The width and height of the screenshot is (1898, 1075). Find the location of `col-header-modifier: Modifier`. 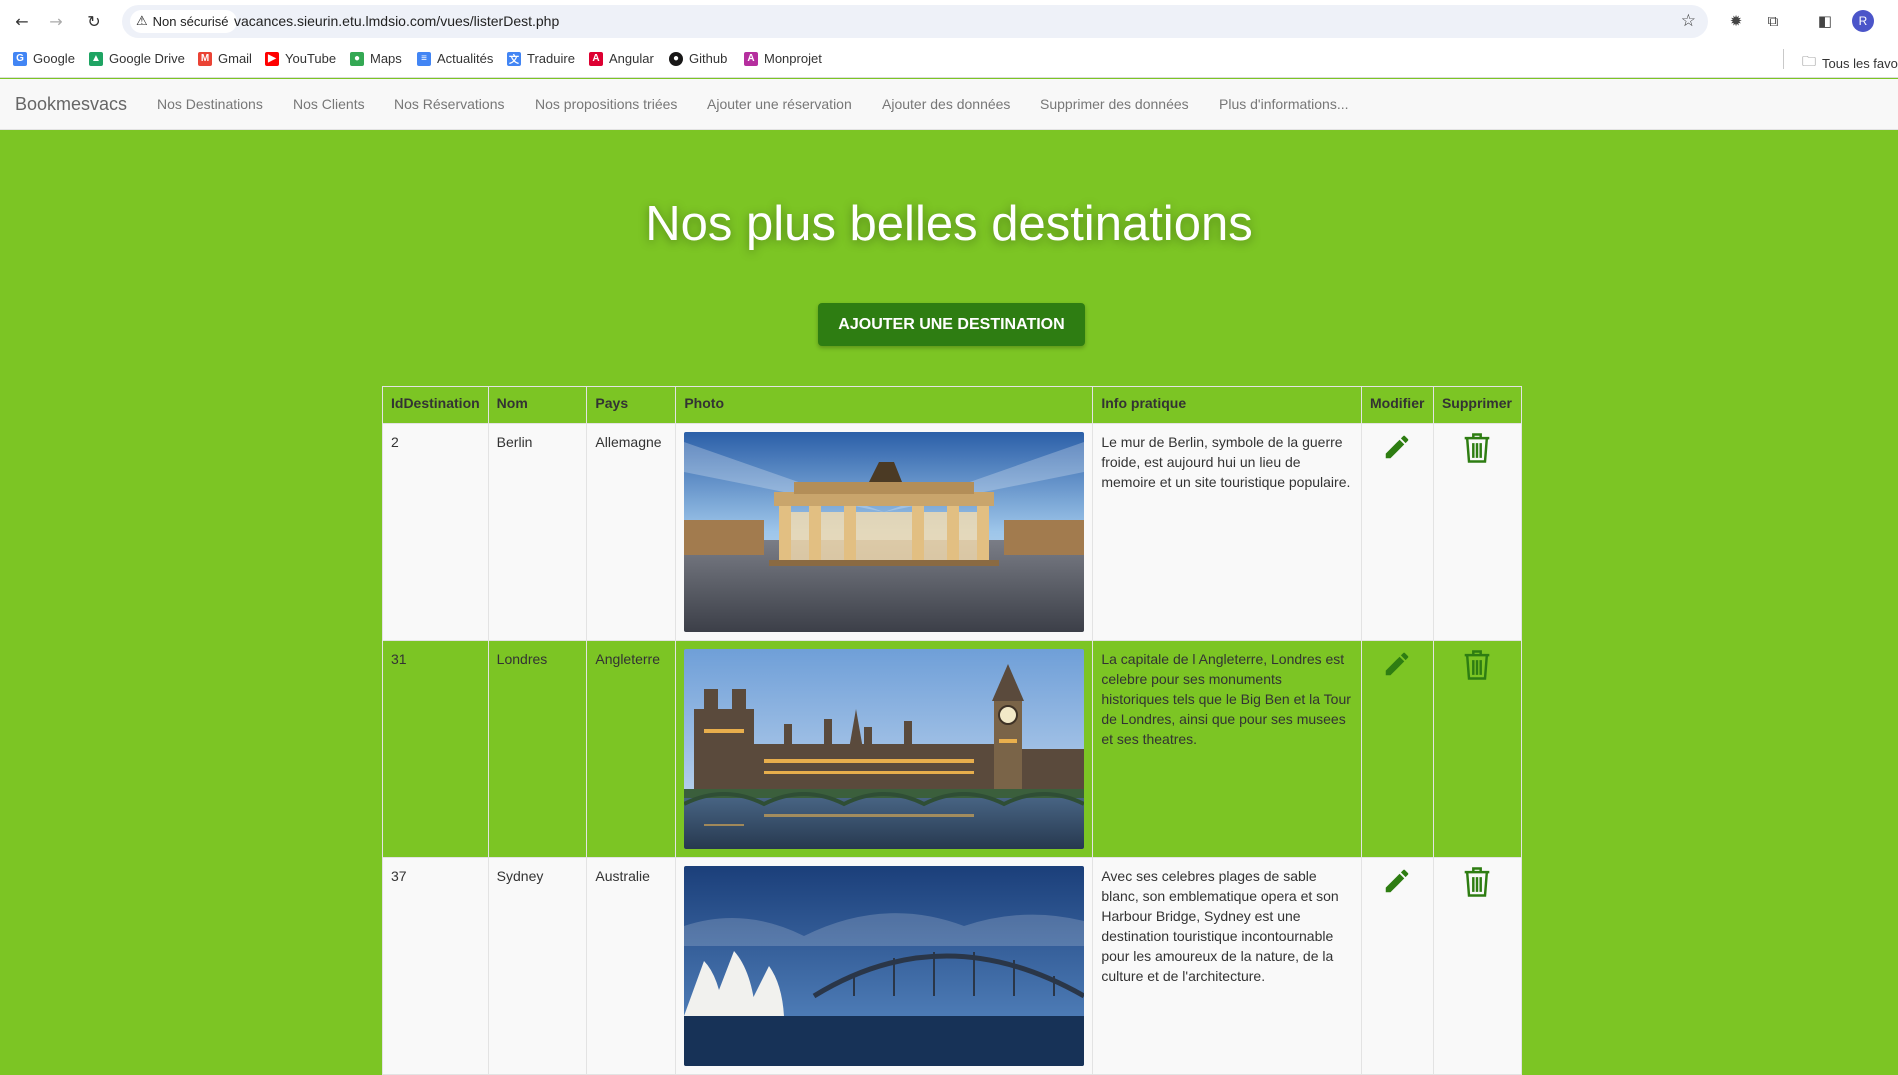

col-header-modifier: Modifier is located at coordinates (1397, 405).